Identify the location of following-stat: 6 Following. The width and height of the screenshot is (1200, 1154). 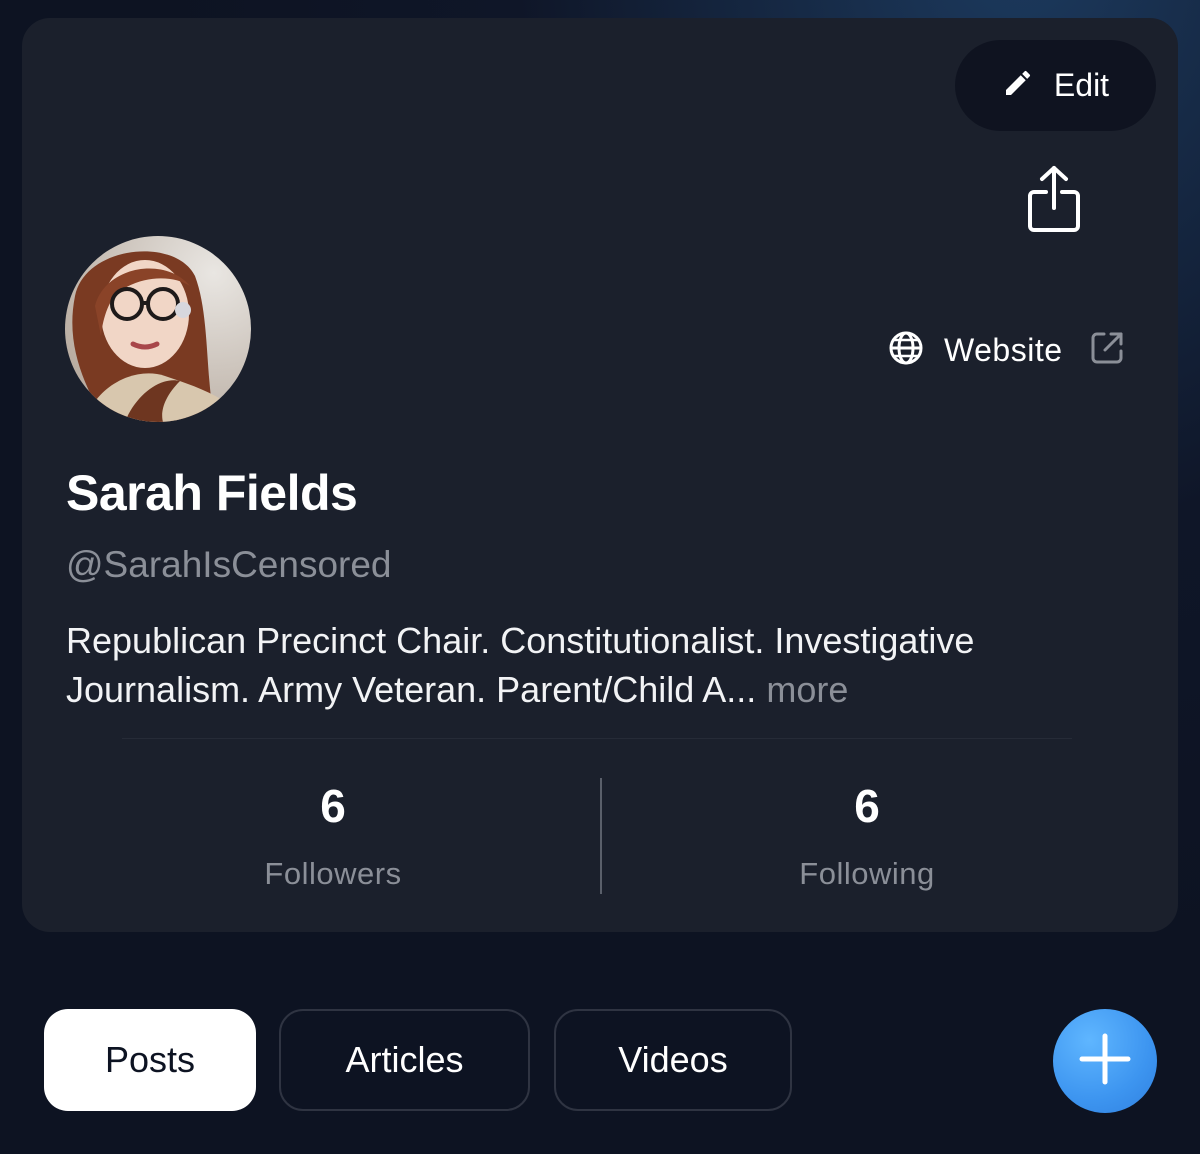
(867, 835).